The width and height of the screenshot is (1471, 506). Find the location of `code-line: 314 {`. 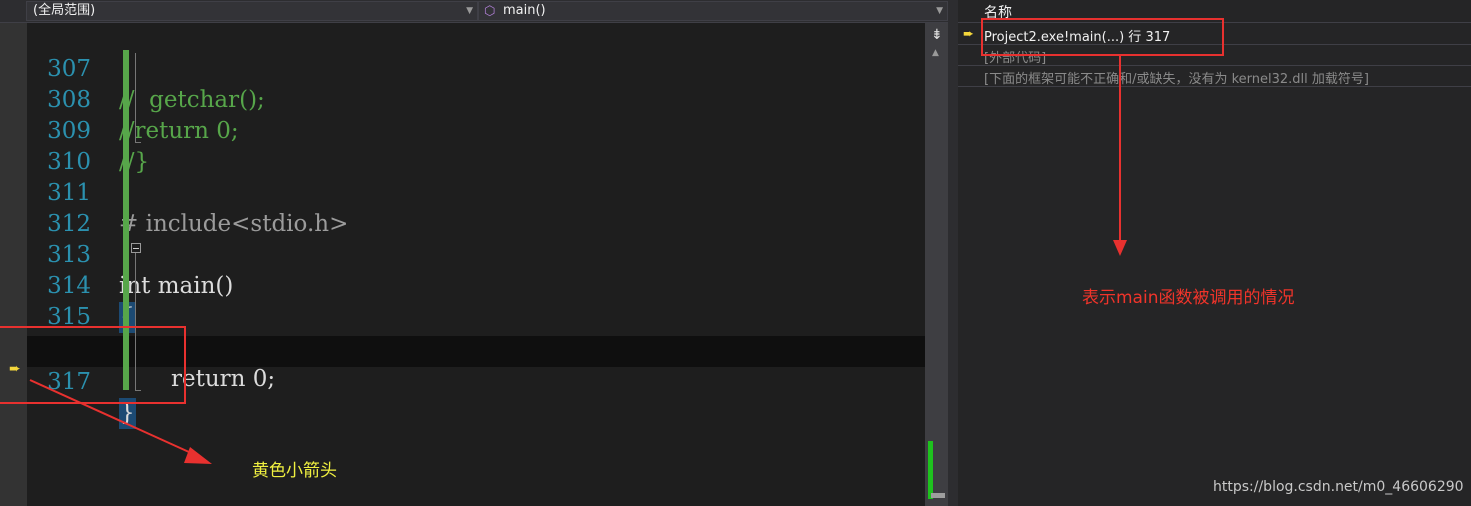

code-line: 314 { is located at coordinates (476, 286).